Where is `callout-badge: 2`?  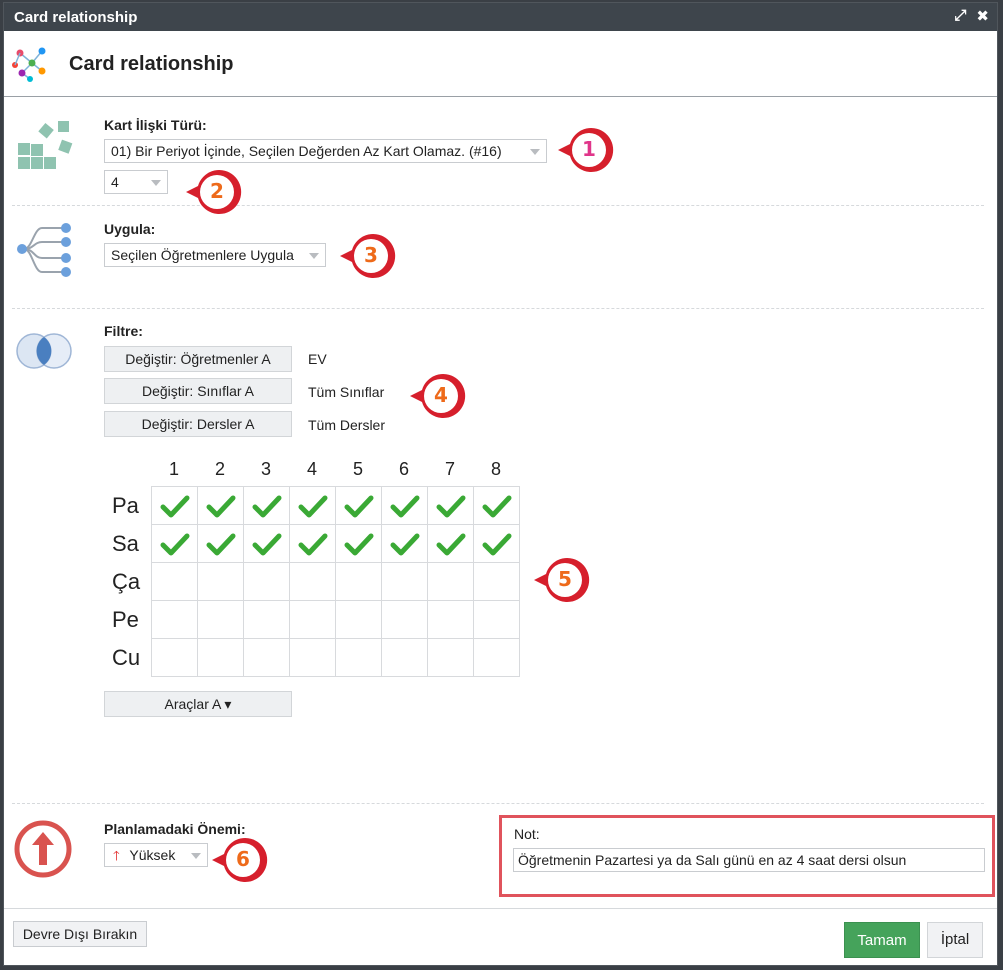 callout-badge: 2 is located at coordinates (213, 192).